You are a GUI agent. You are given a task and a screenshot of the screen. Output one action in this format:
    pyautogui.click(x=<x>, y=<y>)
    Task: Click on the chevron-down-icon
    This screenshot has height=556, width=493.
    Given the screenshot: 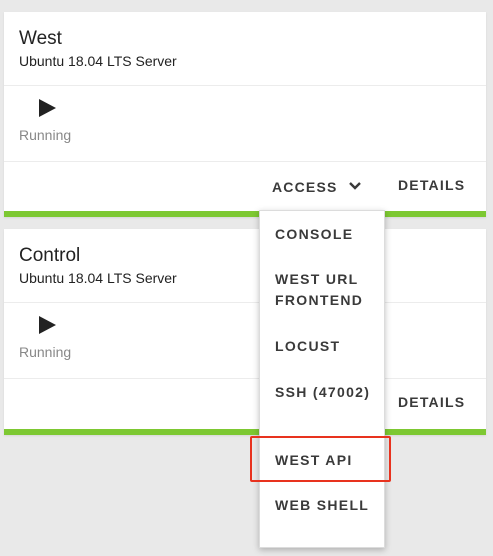 What is the action you would take?
    pyautogui.click(x=354, y=183)
    